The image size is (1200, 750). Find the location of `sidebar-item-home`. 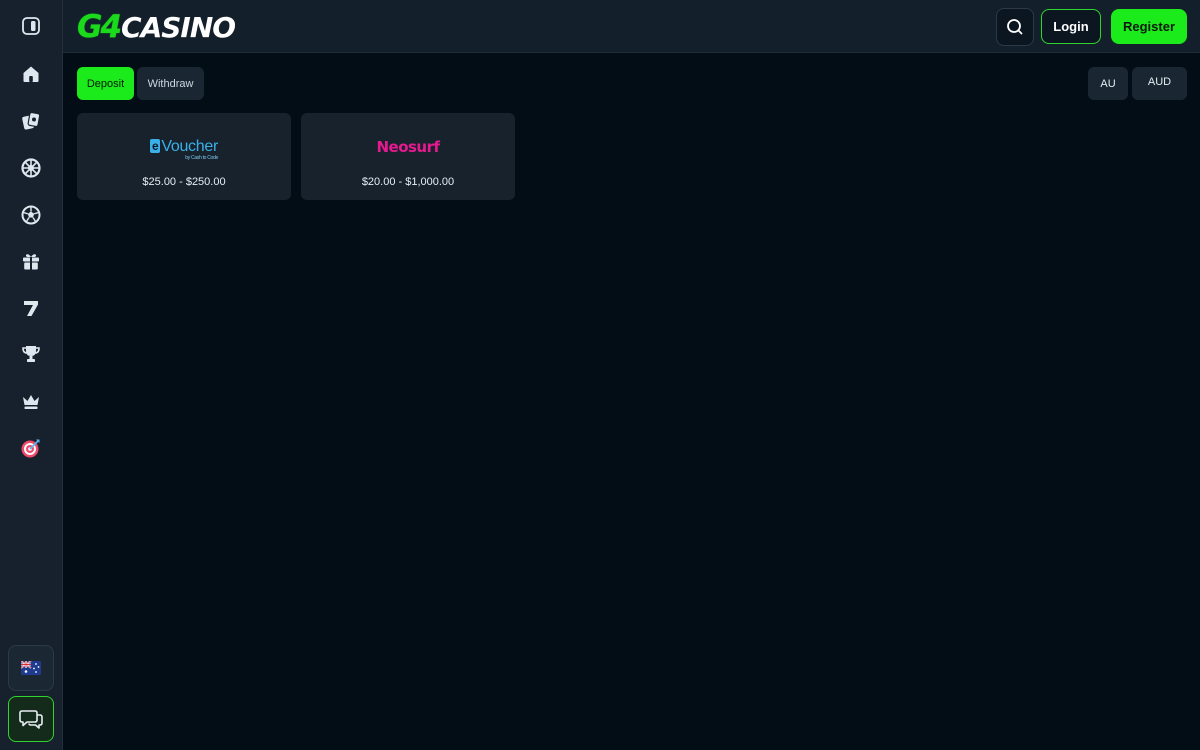

sidebar-item-home is located at coordinates (31, 74).